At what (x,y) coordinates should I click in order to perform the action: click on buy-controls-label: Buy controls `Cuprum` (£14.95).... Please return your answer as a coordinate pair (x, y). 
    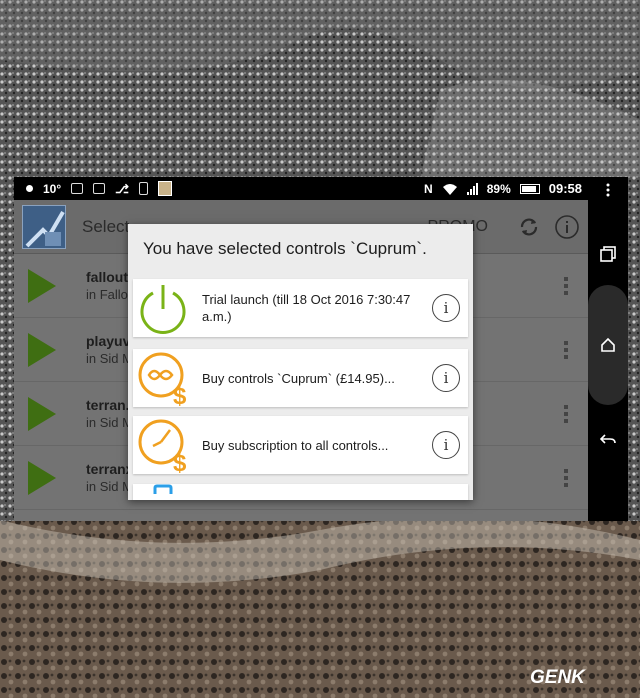
    Looking at the image, I should click on (298, 378).